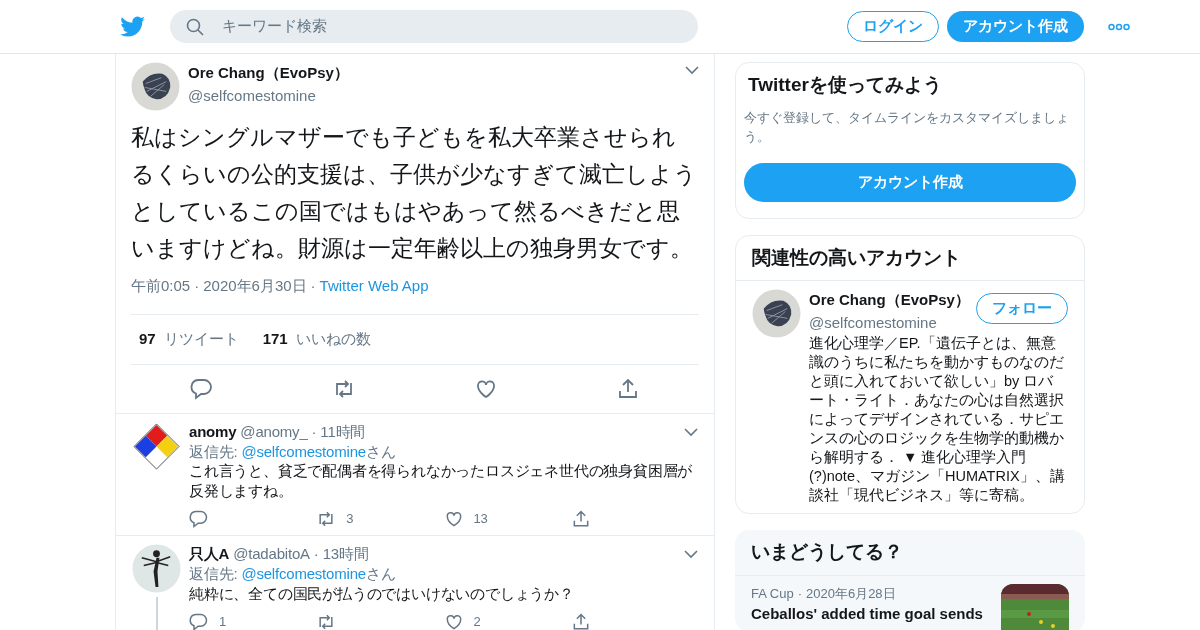 This screenshot has width=1200, height=630. I want to click on account-name: Ore Chang（EvoPsy）, so click(889, 300).